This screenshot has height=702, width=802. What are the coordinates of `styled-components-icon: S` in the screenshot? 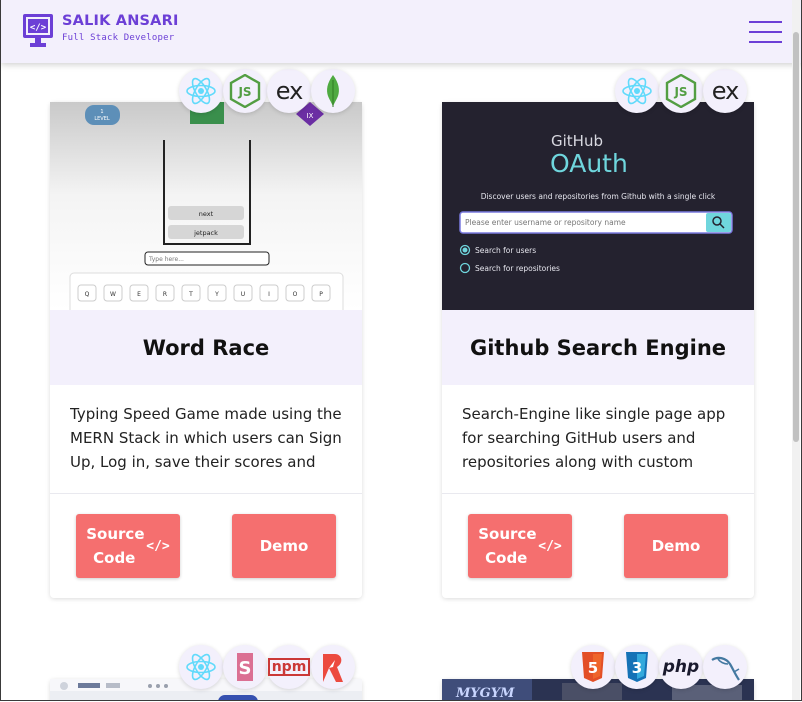 It's located at (245, 667).